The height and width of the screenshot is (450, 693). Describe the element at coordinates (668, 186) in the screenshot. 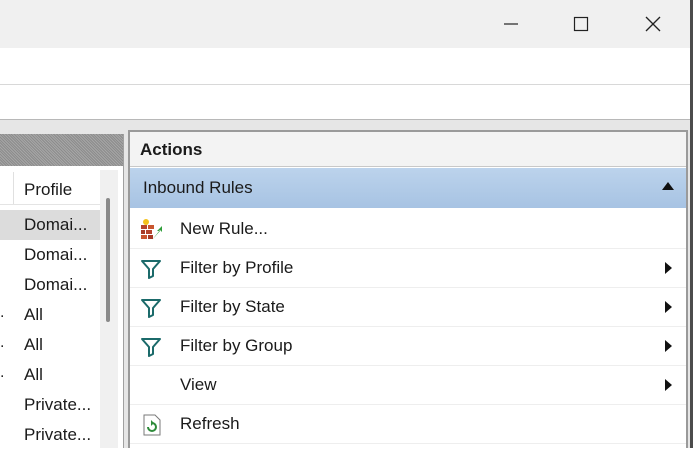

I see `collapse-arrow-icon` at that location.